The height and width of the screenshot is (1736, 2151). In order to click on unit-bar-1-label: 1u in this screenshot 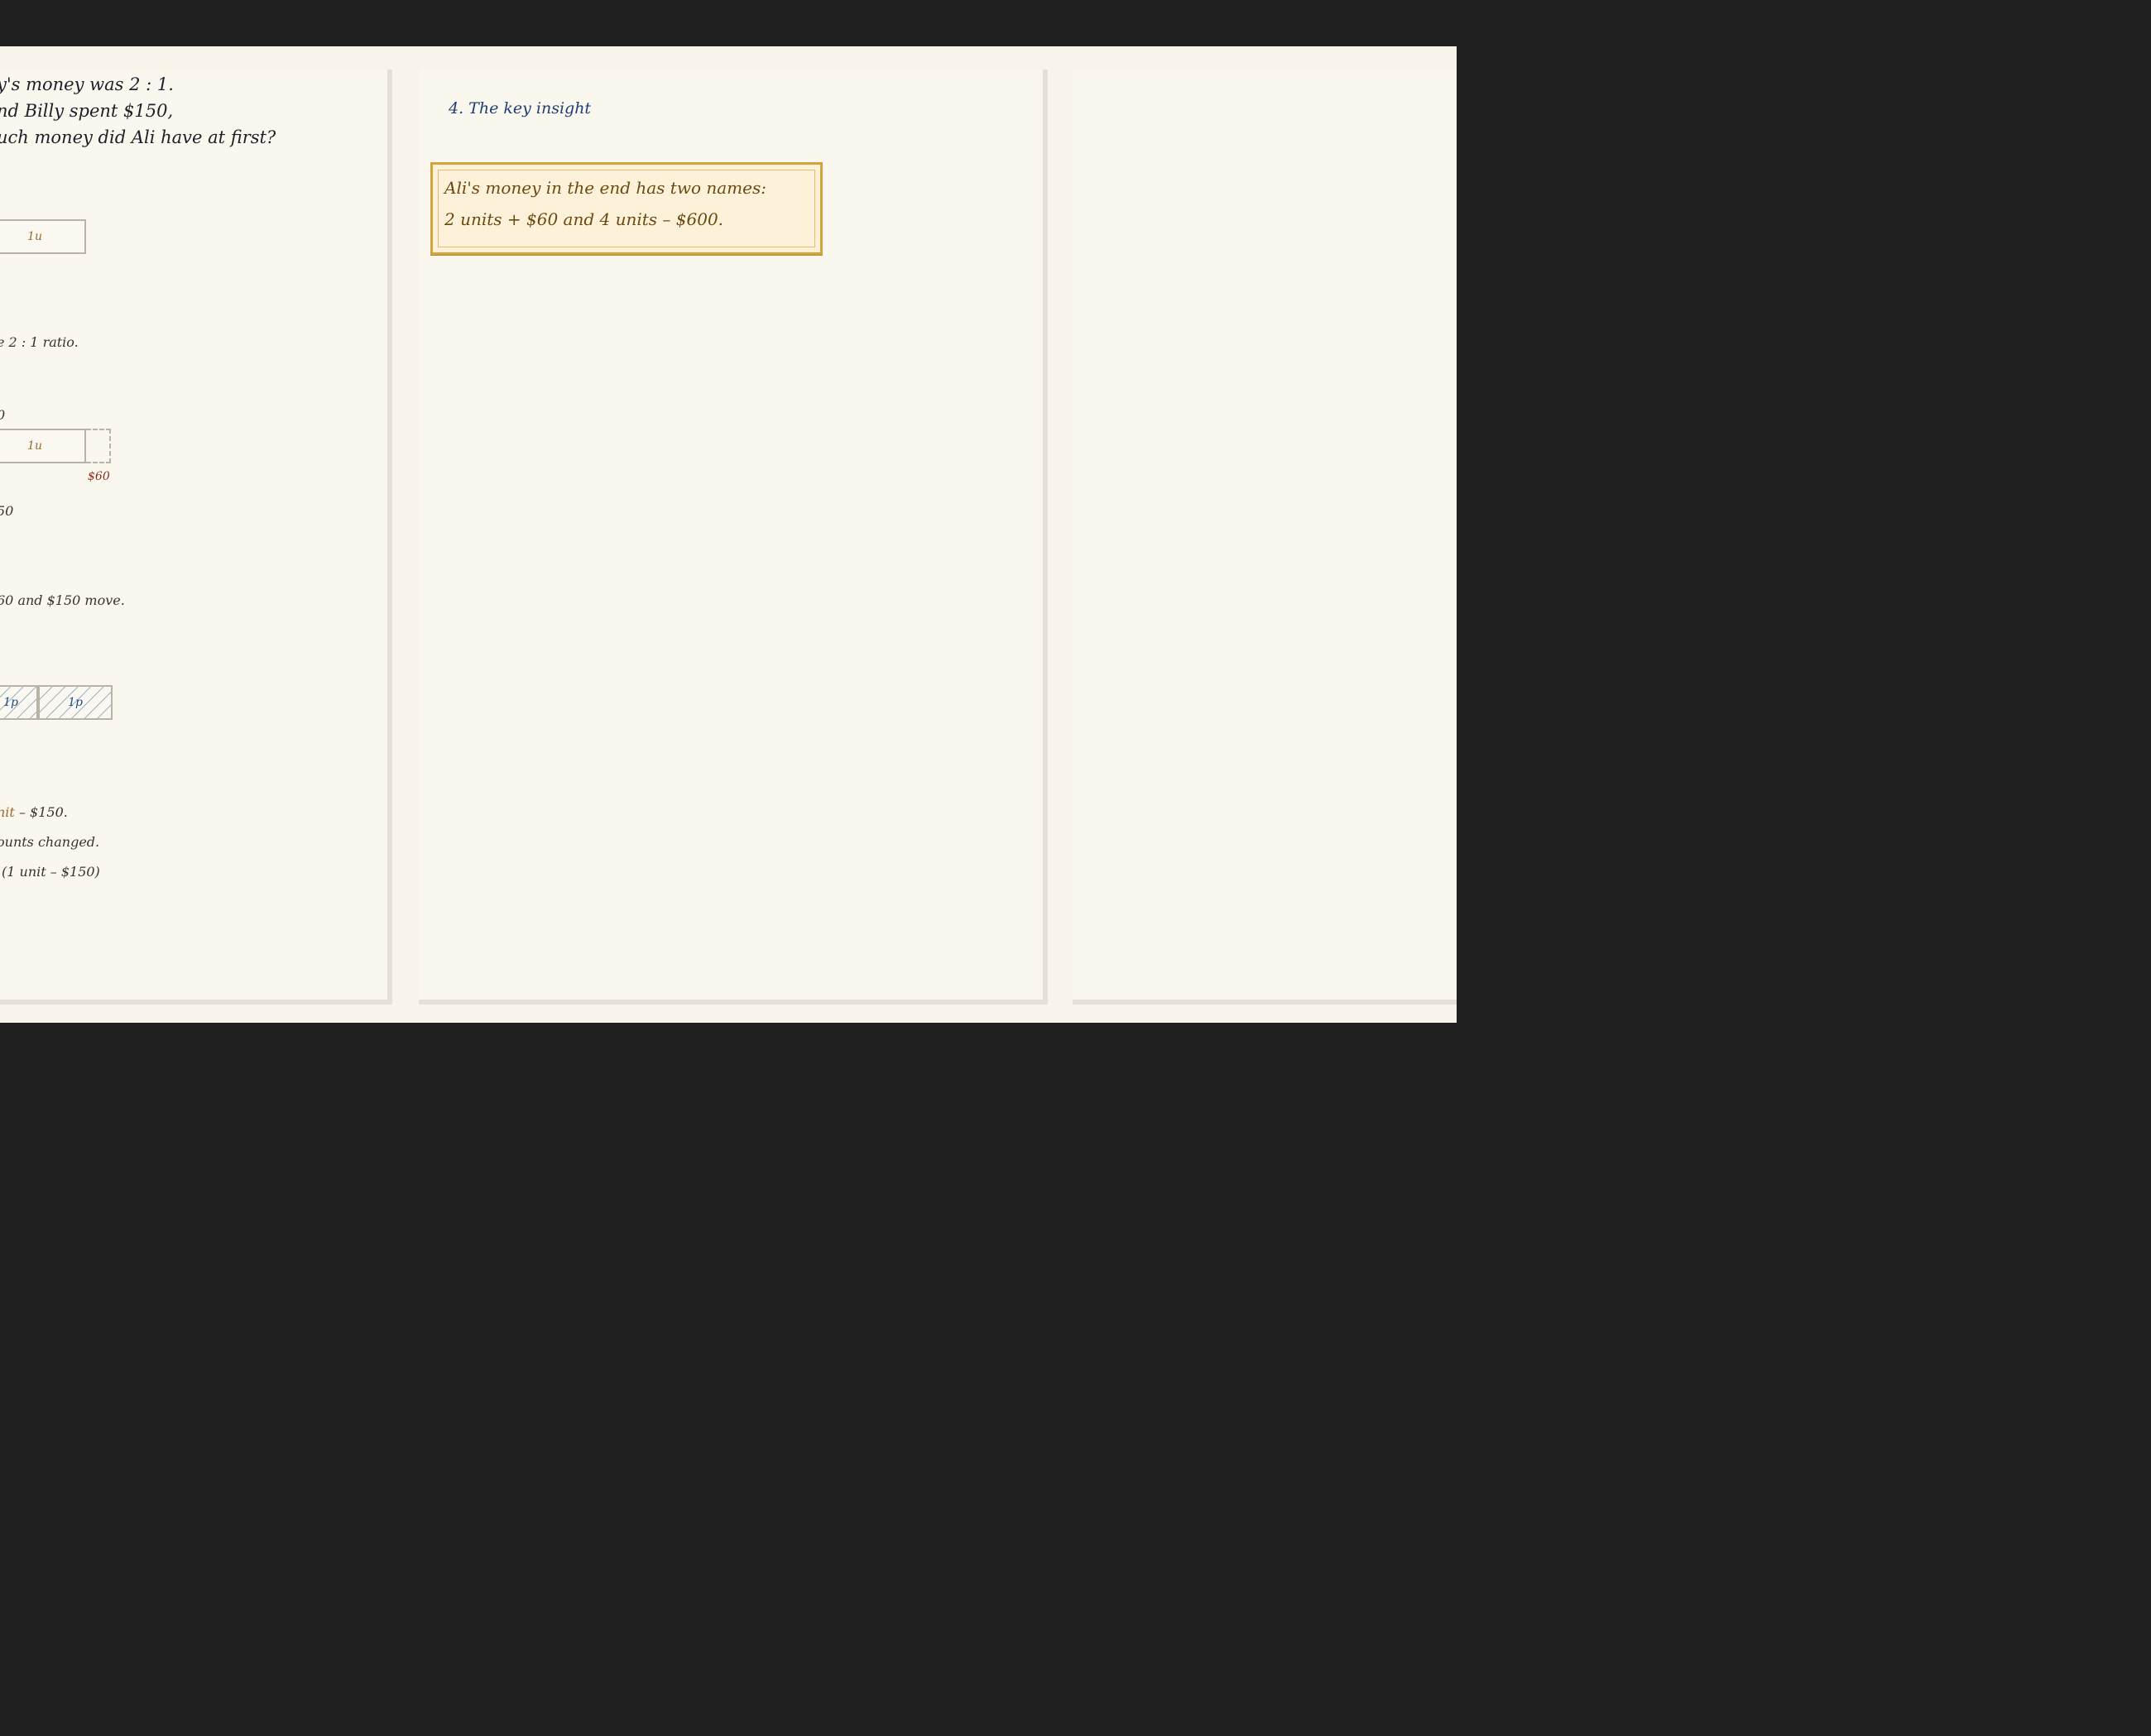, I will do `click(34, 237)`.